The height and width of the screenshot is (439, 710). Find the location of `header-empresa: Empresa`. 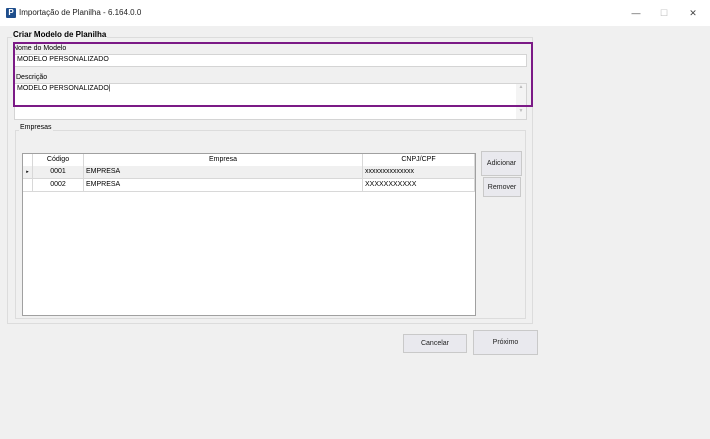

header-empresa: Empresa is located at coordinates (223, 160).